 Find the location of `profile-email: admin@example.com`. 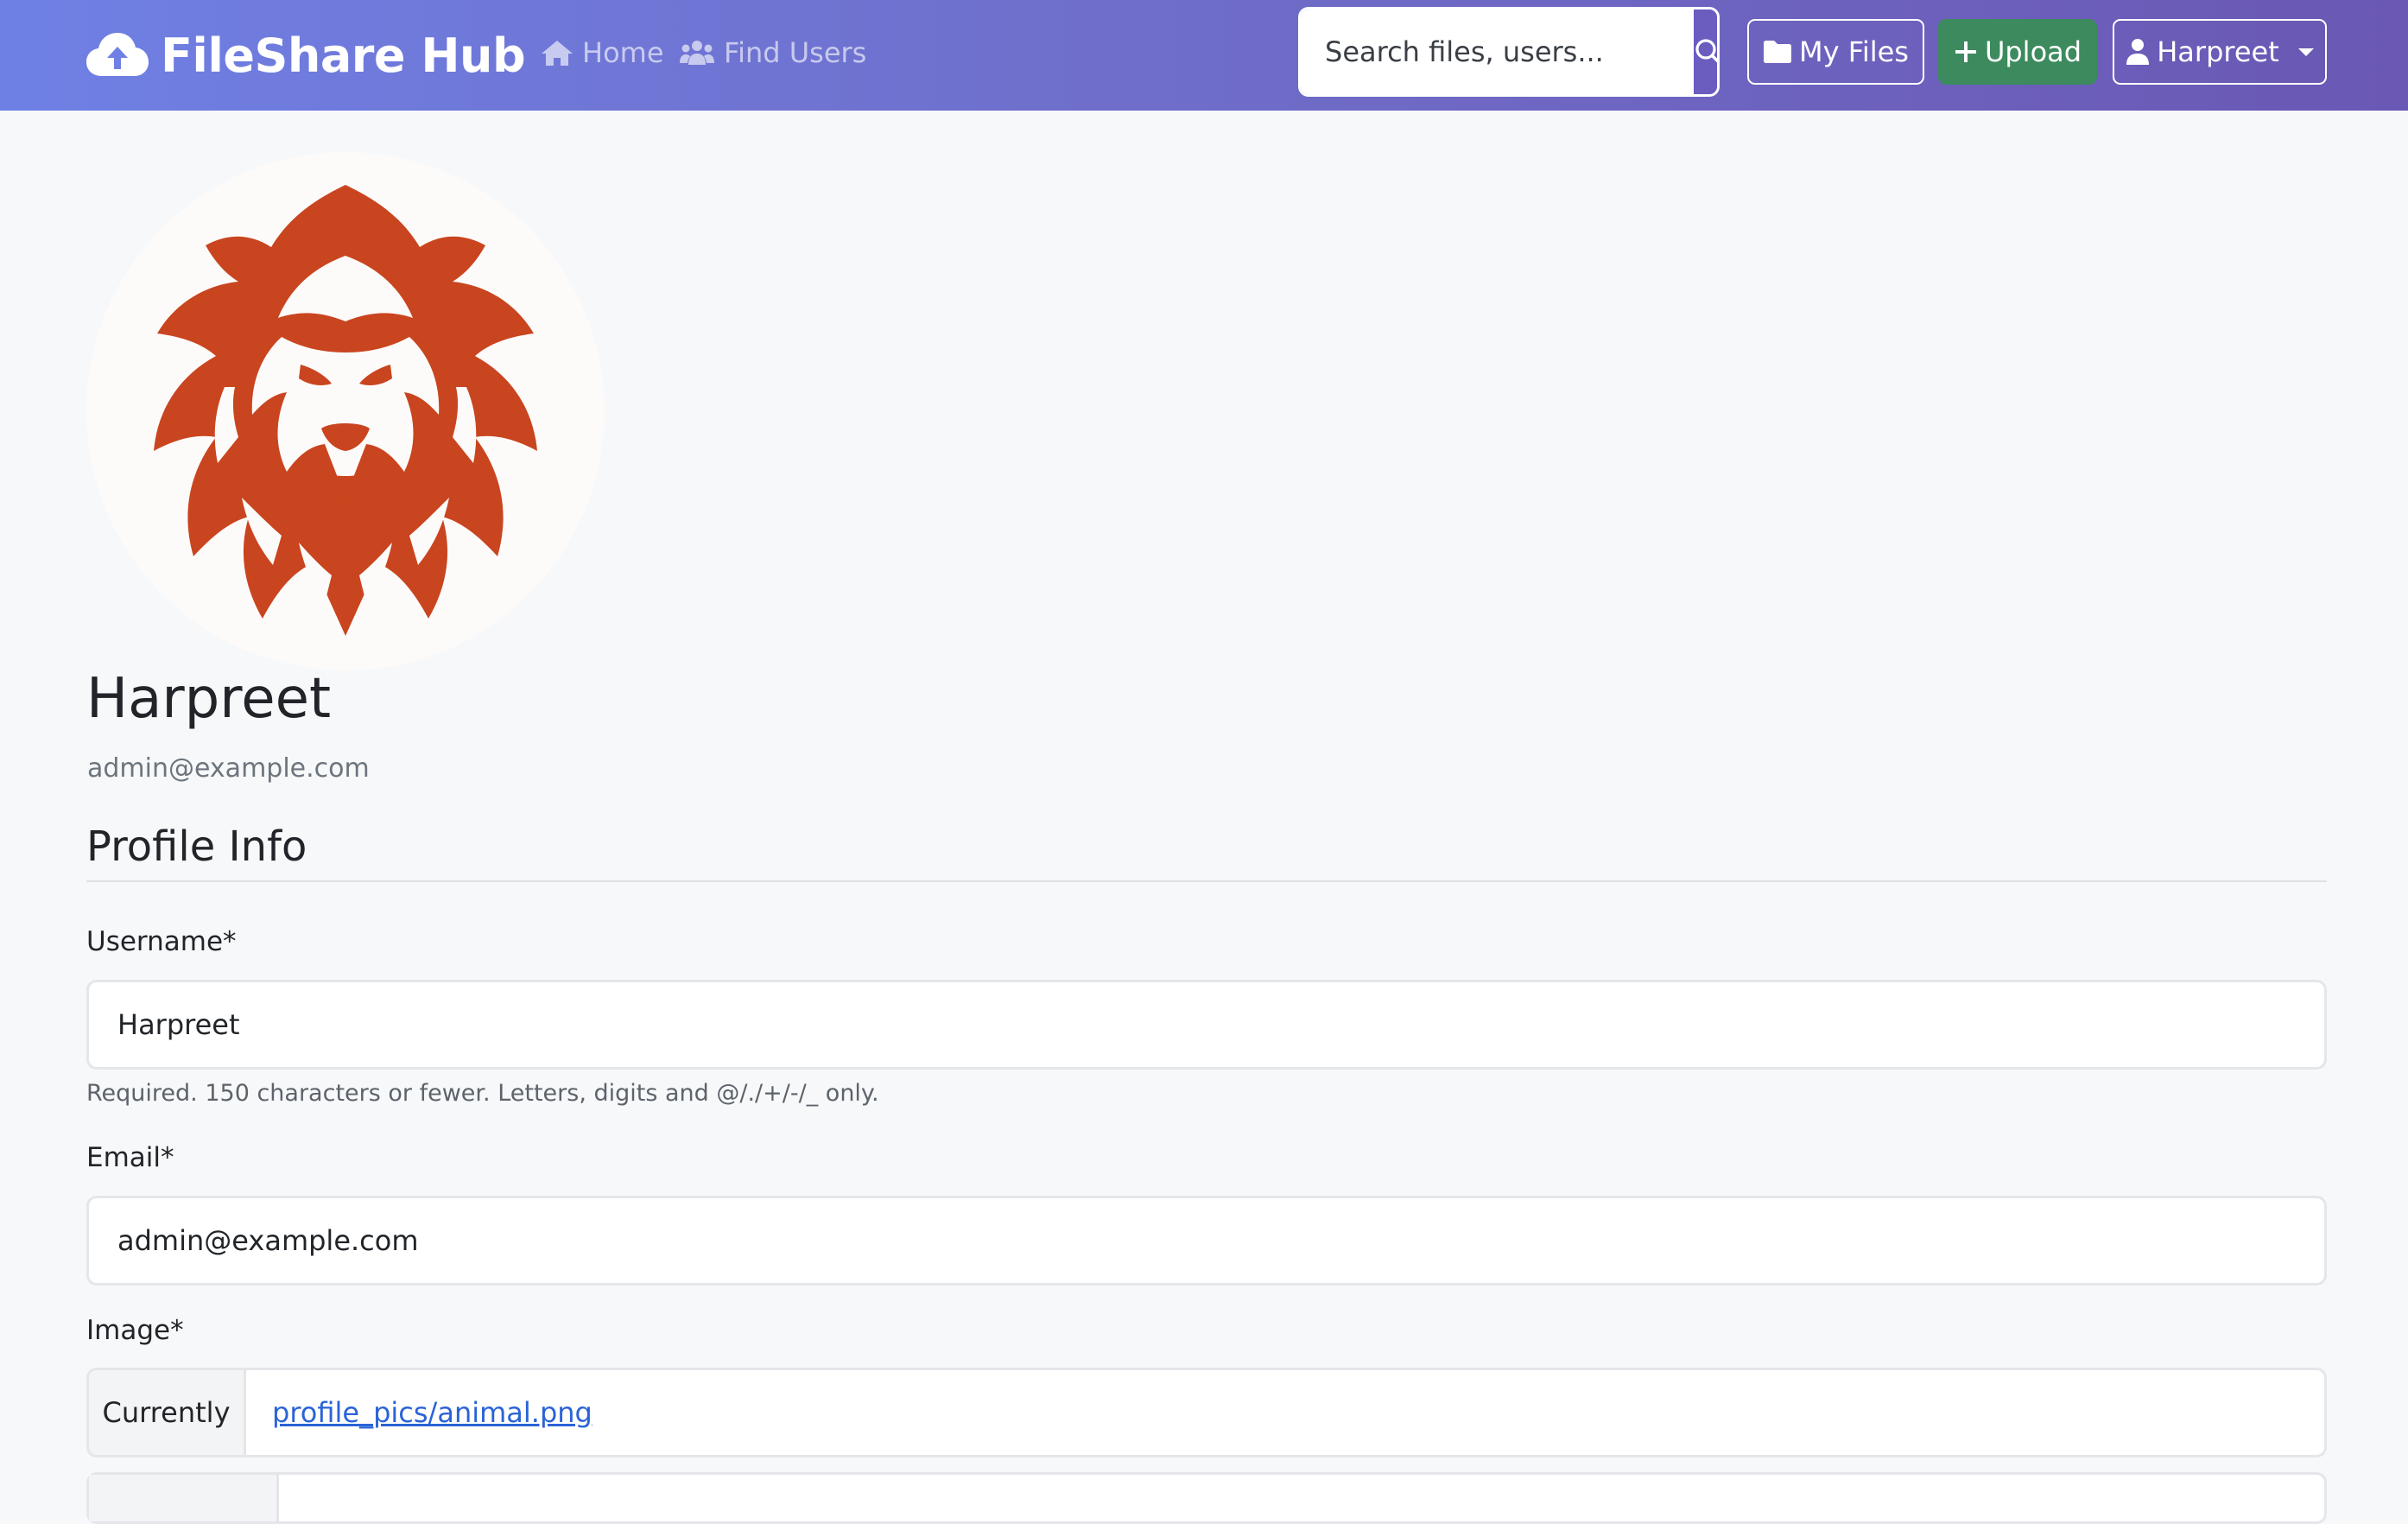

profile-email: admin@example.com is located at coordinates (229, 768).